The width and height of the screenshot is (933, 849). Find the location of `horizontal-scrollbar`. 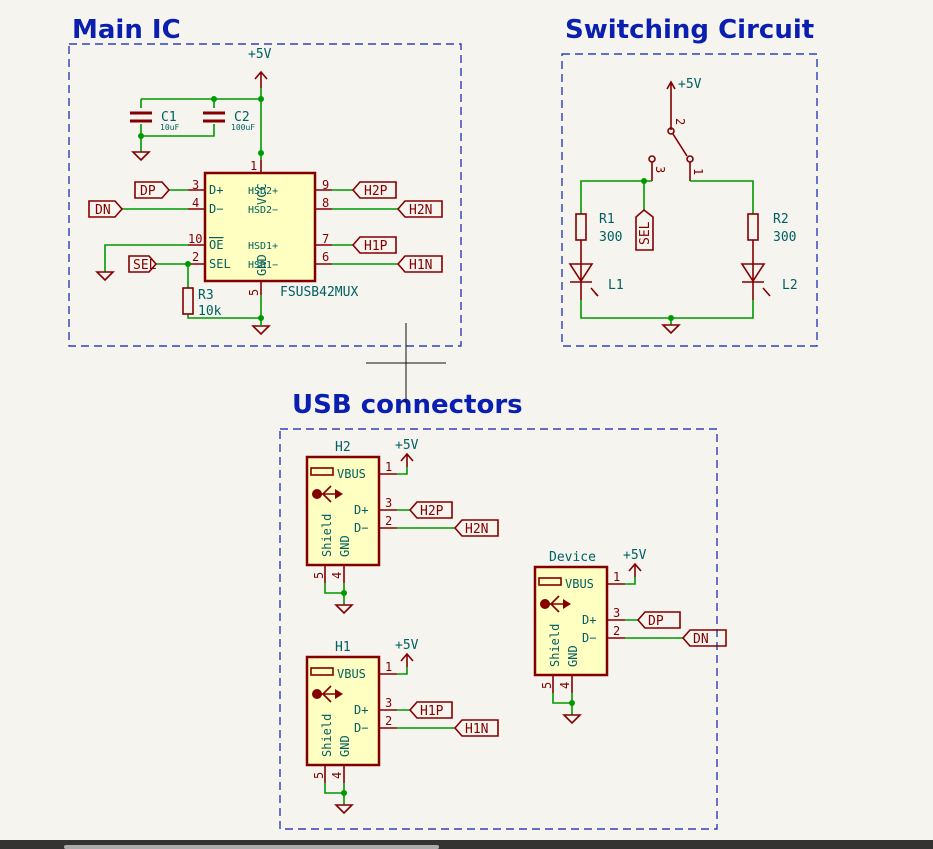

horizontal-scrollbar is located at coordinates (251, 847).